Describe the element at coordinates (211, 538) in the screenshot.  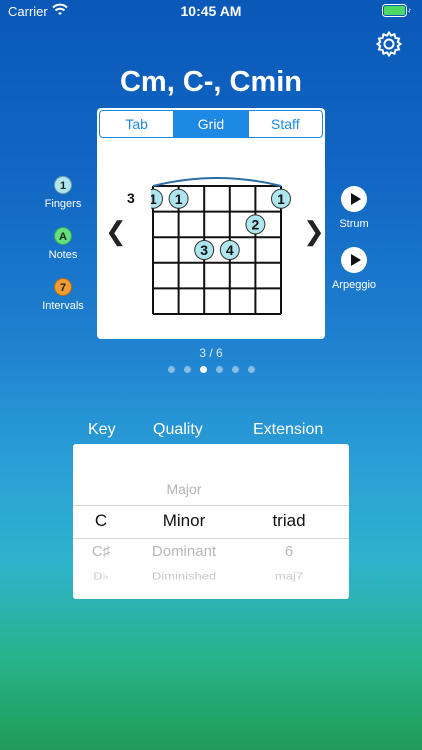
I see `selection-line-bottom` at that location.